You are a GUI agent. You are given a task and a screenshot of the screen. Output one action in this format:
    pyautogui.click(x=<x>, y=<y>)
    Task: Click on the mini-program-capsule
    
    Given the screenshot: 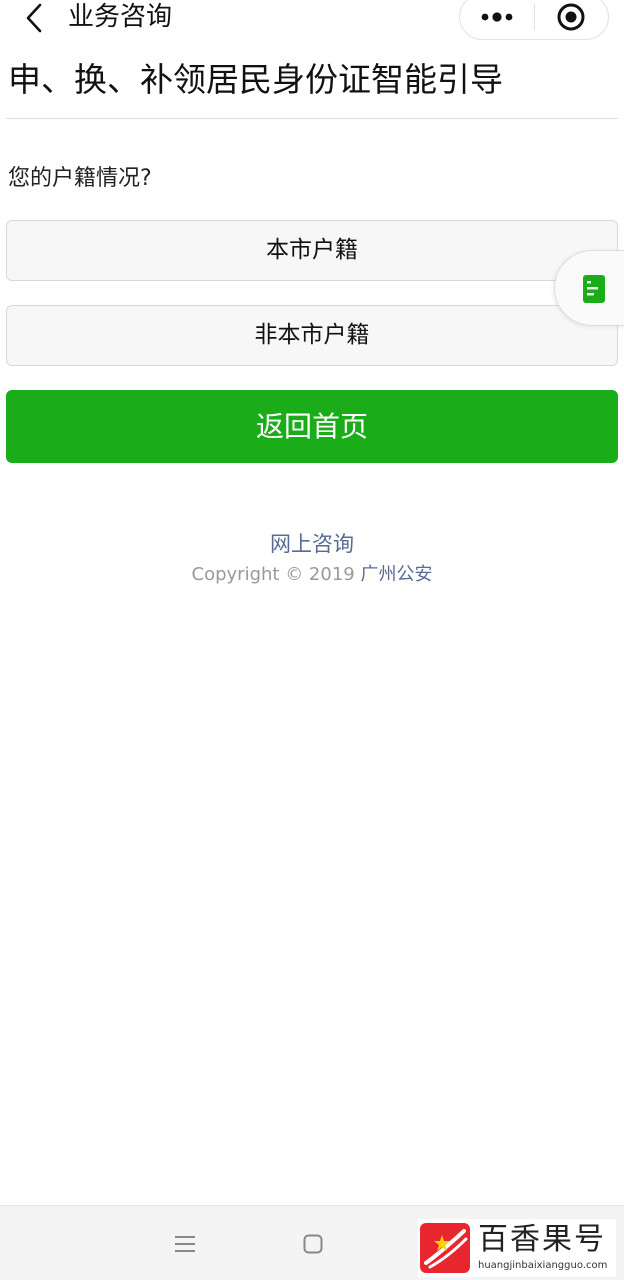 What is the action you would take?
    pyautogui.click(x=534, y=20)
    